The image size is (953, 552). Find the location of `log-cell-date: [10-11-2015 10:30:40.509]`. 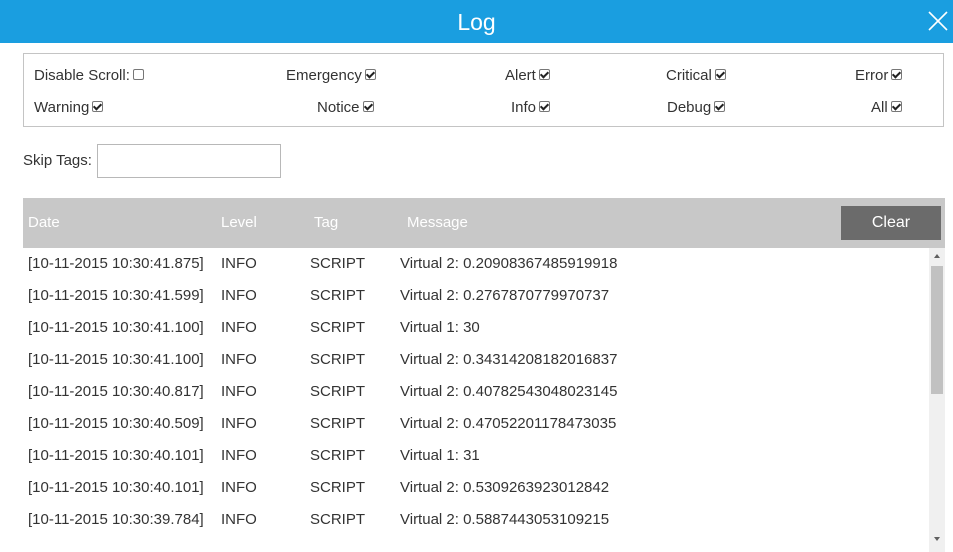

log-cell-date: [10-11-2015 10:30:40.509] is located at coordinates (116, 423).